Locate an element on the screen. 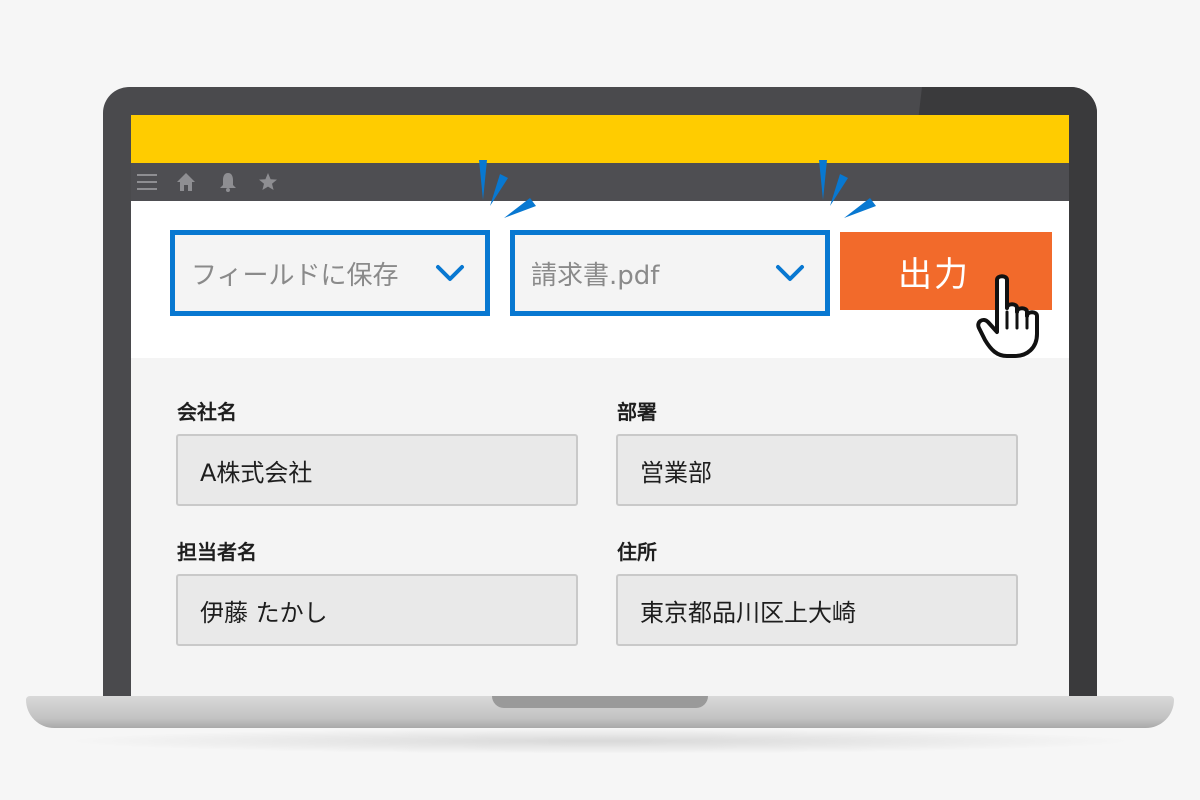 This screenshot has width=1200, height=800. contact-name-label: 担当者名 is located at coordinates (217, 552).